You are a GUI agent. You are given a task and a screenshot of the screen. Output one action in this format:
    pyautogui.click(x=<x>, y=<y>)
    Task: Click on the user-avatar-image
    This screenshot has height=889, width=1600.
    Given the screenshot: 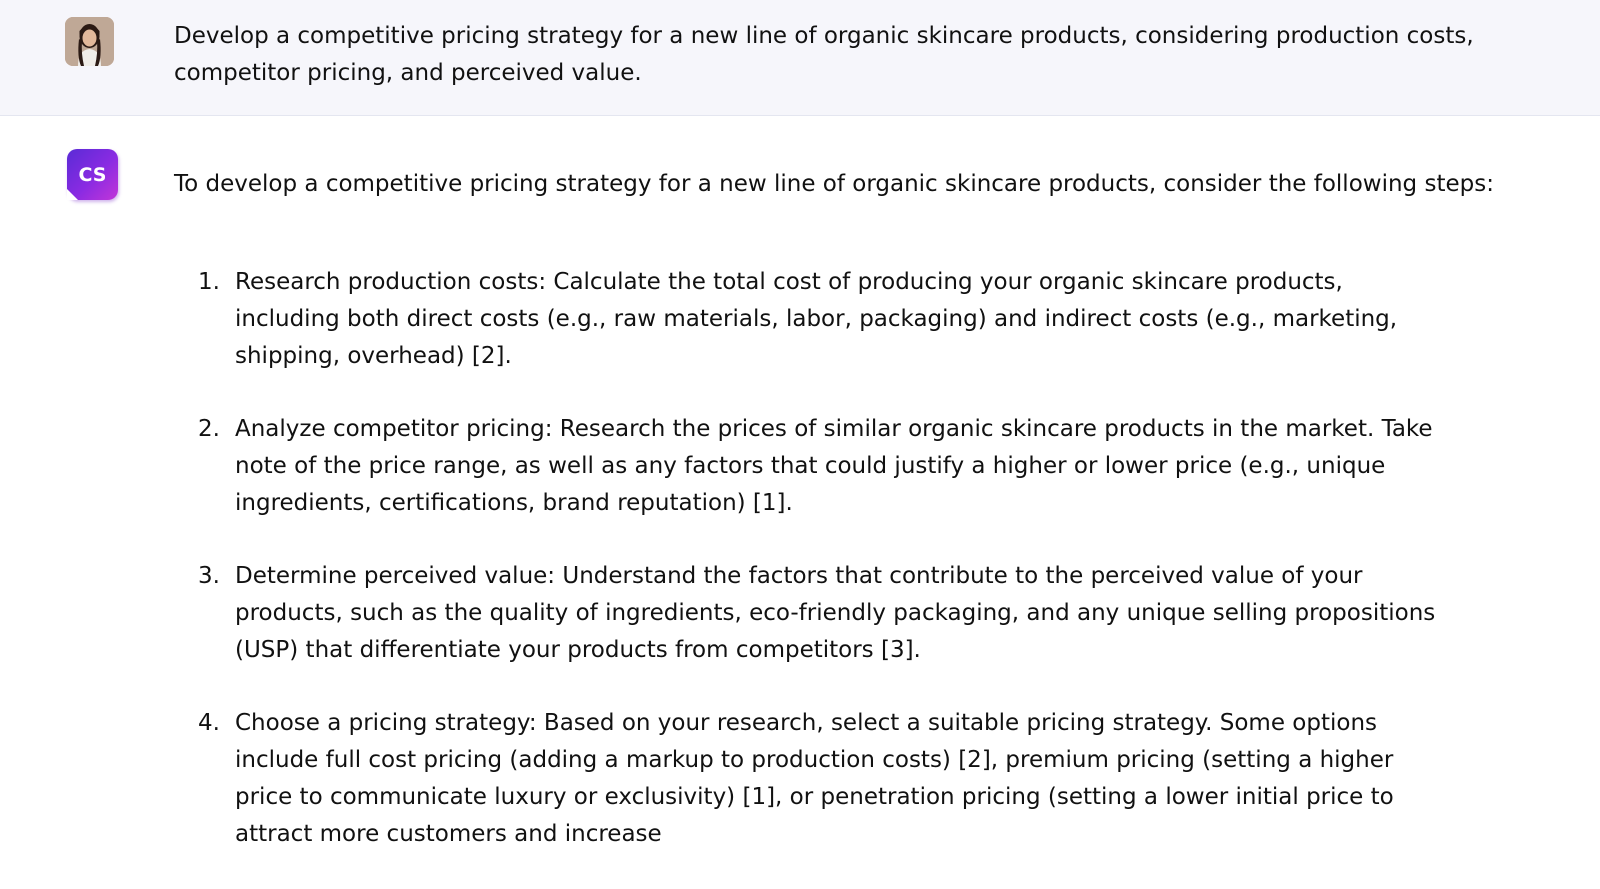 What is the action you would take?
    pyautogui.click(x=89, y=41)
    